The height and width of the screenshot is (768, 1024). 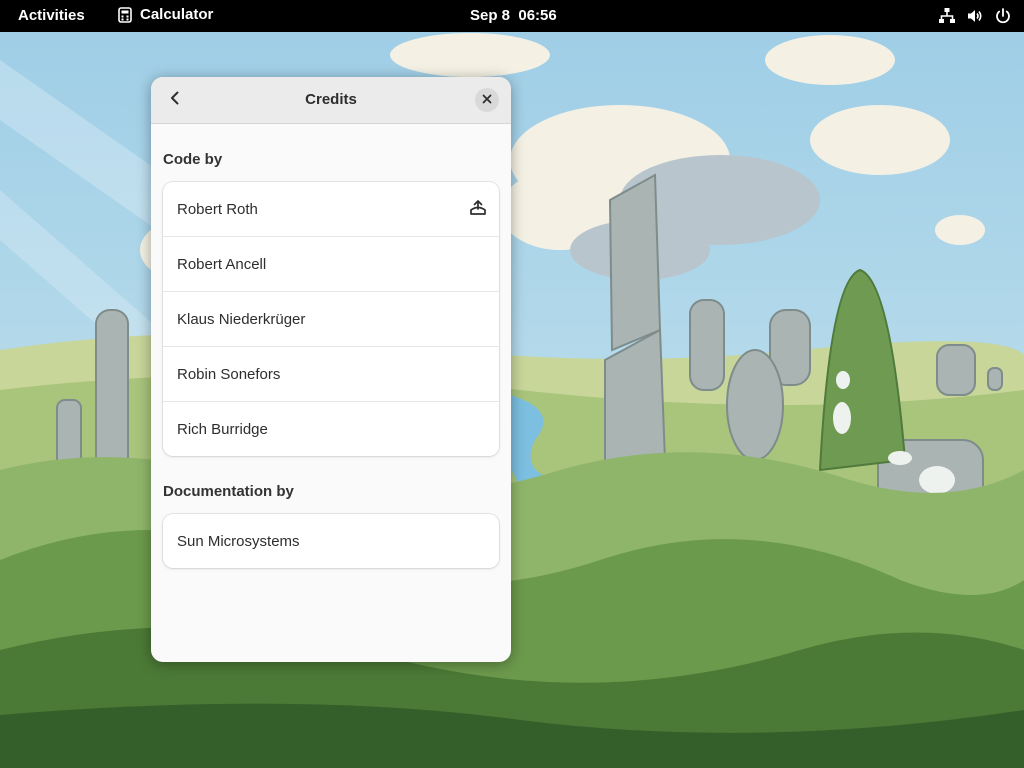 I want to click on network-icon, so click(x=947, y=16).